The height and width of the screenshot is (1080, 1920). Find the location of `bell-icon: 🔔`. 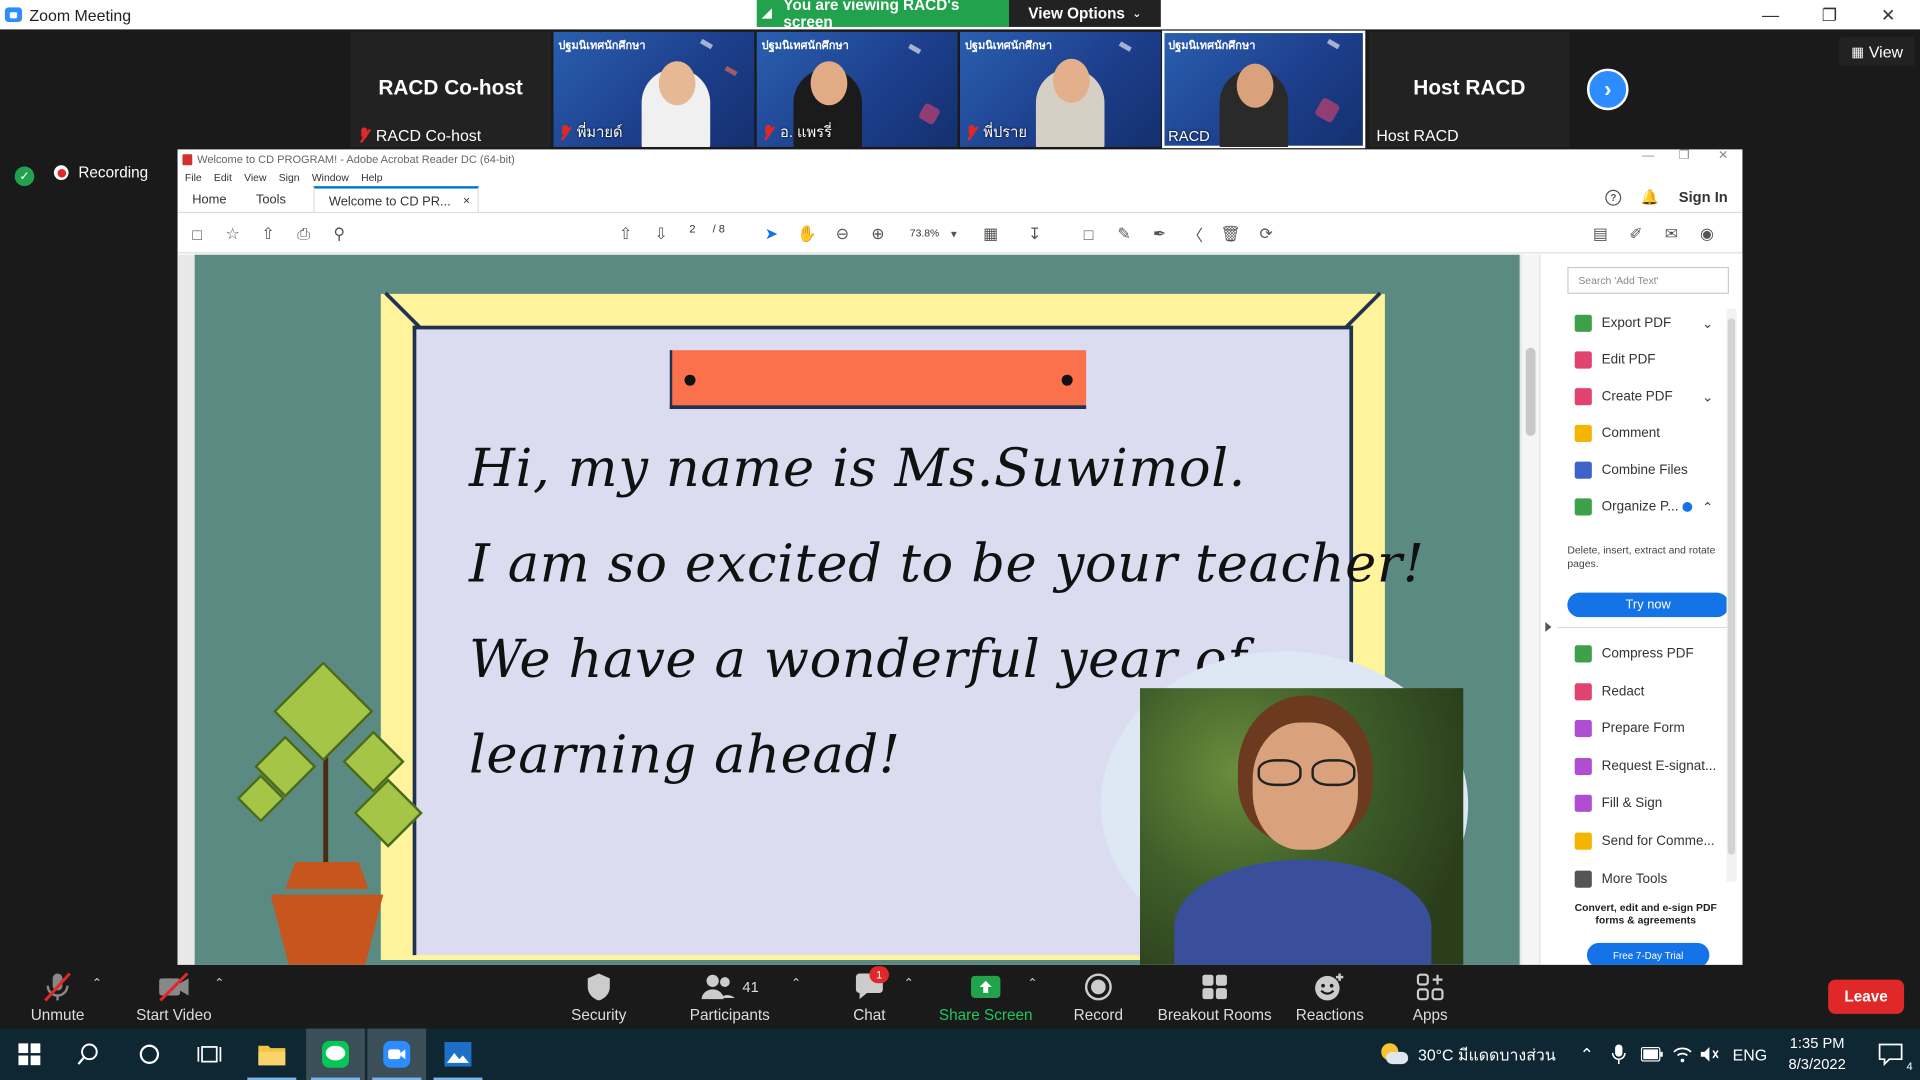

bell-icon: 🔔 is located at coordinates (1650, 197).